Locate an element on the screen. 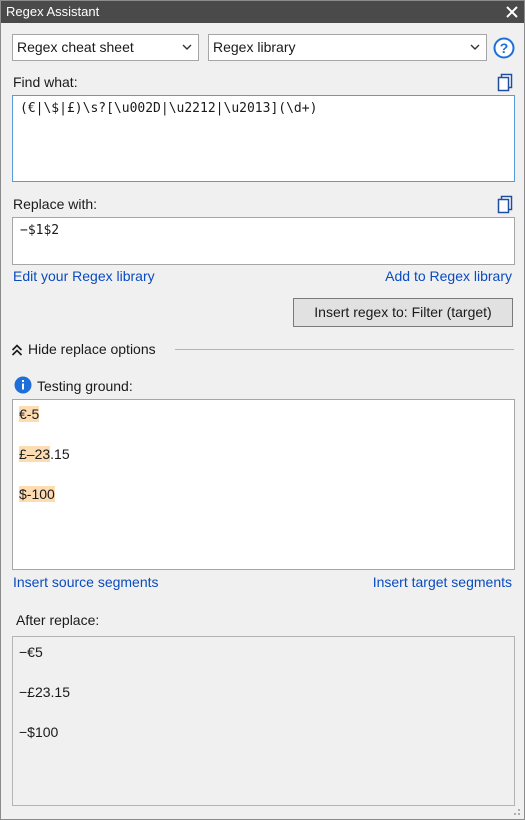 The image size is (525, 820). after-replace-line: −€5 is located at coordinates (31, 652).